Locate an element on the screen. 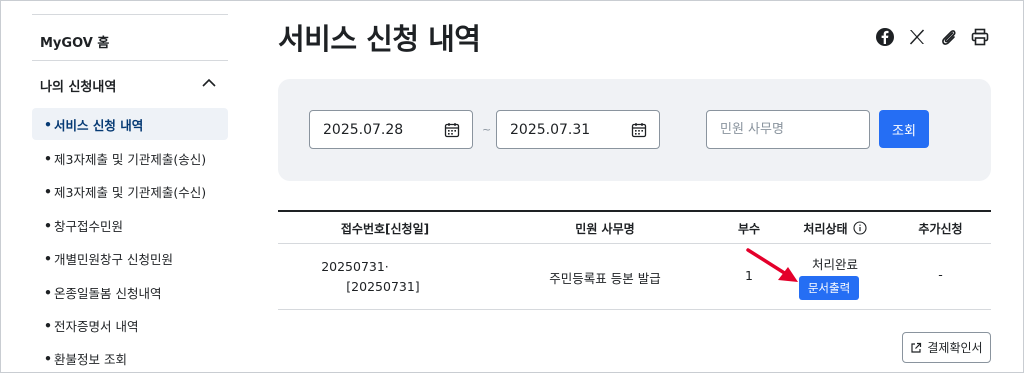 This screenshot has height=373, width=1024. sidebar-item-label: 제3자제출 및 기관제출(송신) is located at coordinates (130, 159).